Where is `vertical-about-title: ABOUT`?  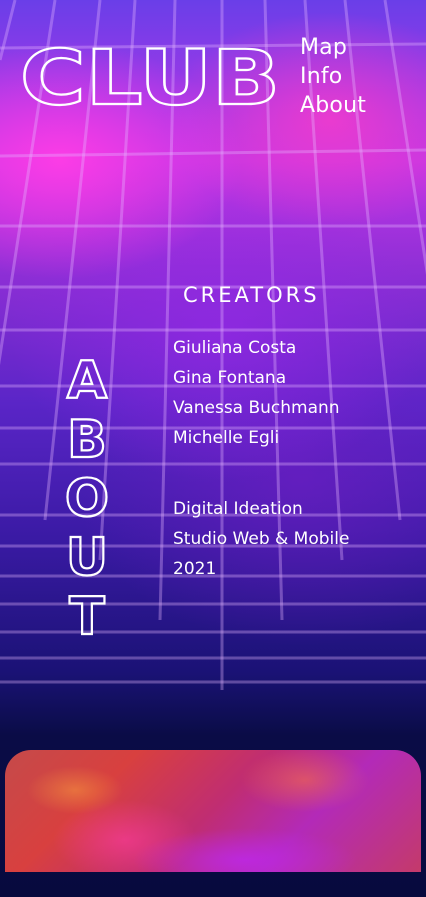
vertical-about-title: ABOUT is located at coordinates (87, 497).